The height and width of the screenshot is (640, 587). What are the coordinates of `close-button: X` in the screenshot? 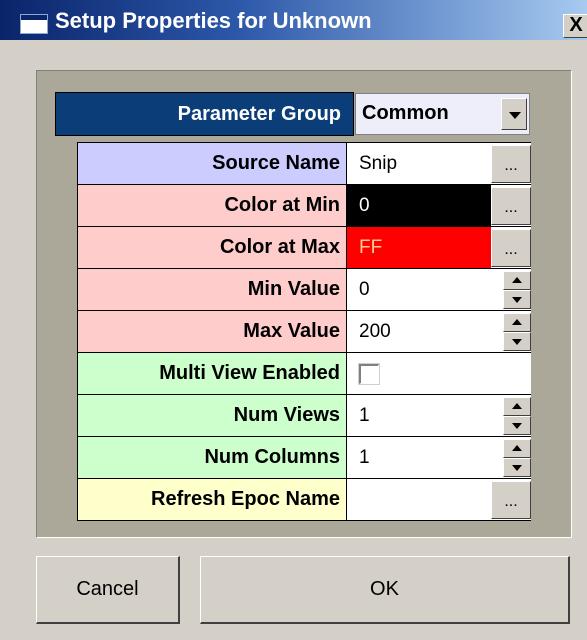 It's located at (575, 26).